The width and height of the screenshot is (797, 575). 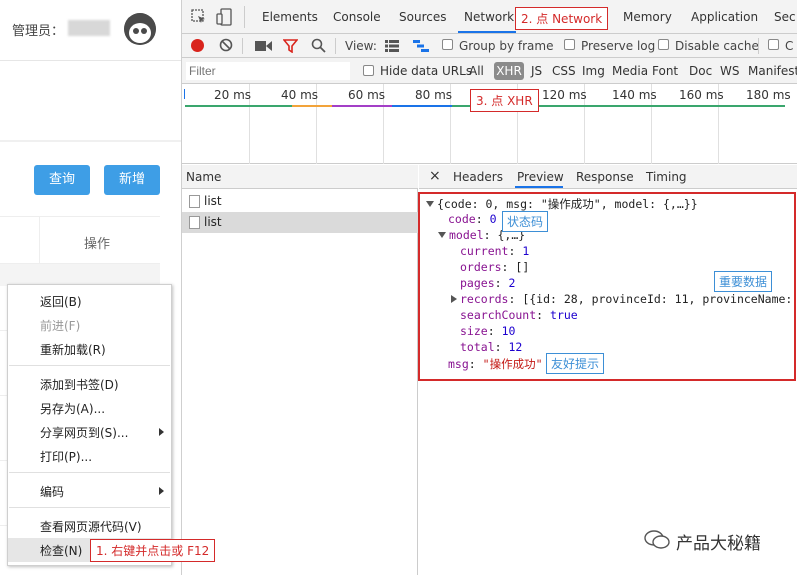 I want to click on request-row: list, so click(x=300, y=201).